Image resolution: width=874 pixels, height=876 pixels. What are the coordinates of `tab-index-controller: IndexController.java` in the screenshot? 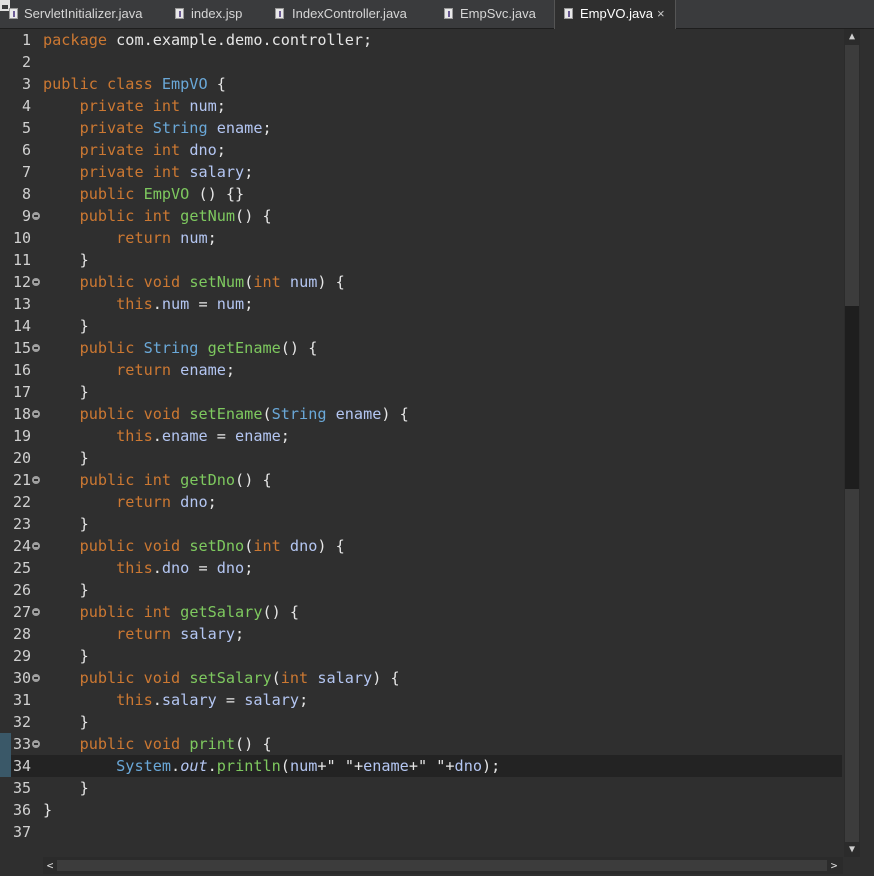 It's located at (347, 14).